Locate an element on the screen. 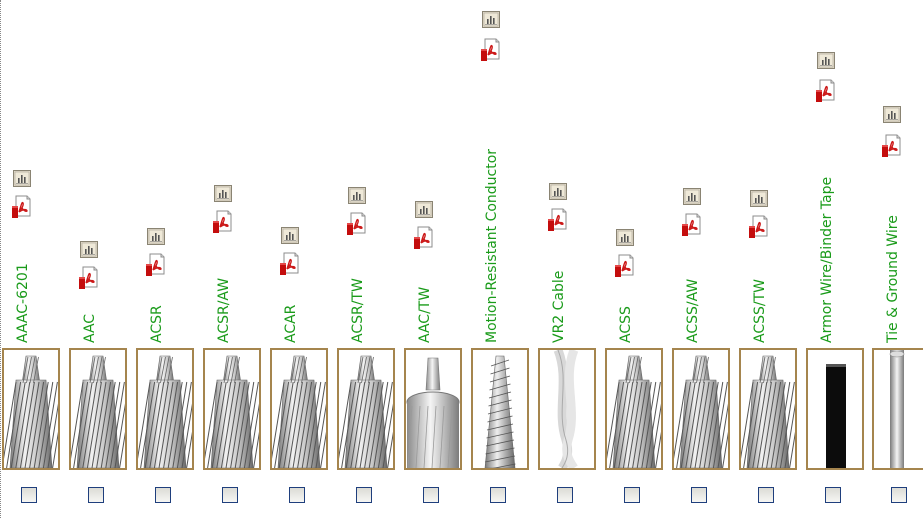  product-column-motion-resistant-conductor: Motion-Resistant Conductor is located at coordinates (499, 259).